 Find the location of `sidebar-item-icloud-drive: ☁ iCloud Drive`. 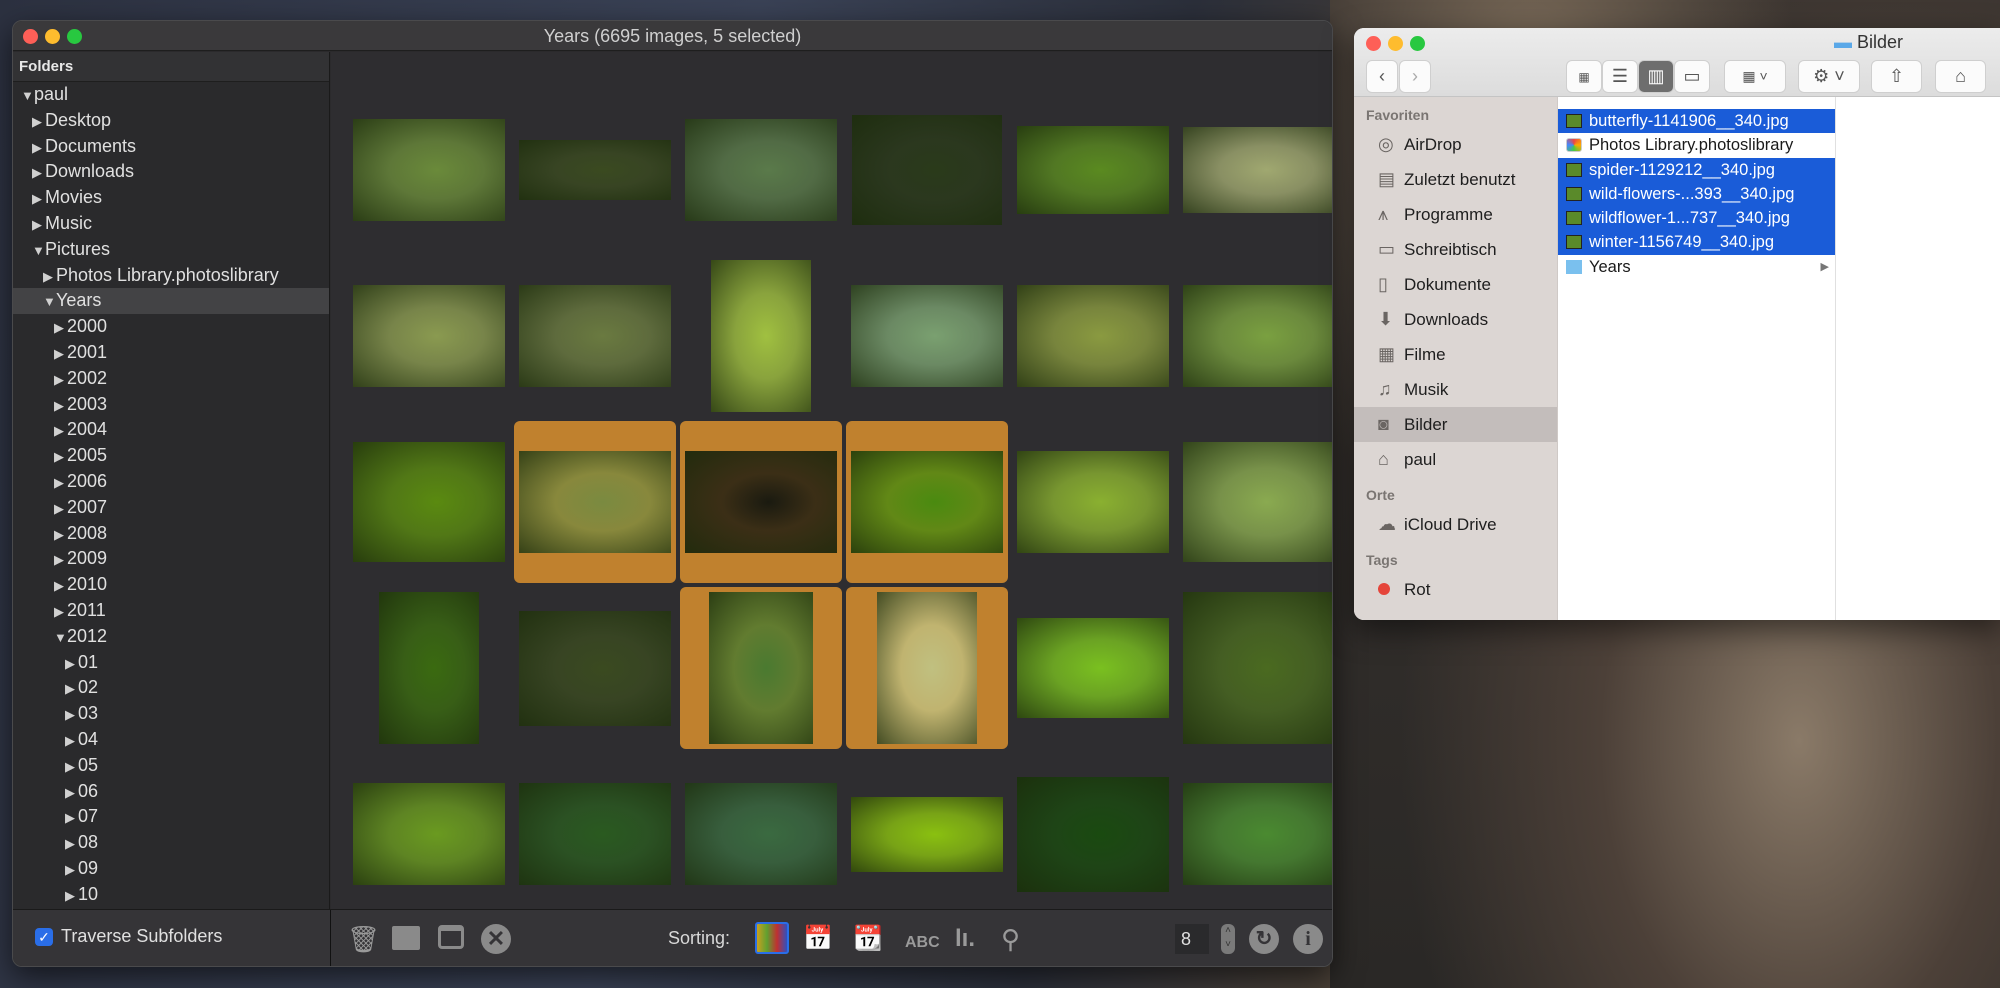

sidebar-item-icloud-drive: ☁ iCloud Drive is located at coordinates (1455, 524).